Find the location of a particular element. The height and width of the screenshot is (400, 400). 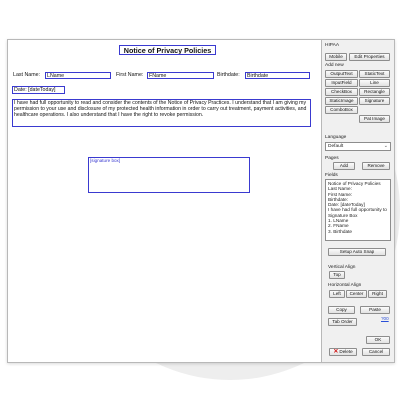

remove-page-button: Remove is located at coordinates (376, 166).